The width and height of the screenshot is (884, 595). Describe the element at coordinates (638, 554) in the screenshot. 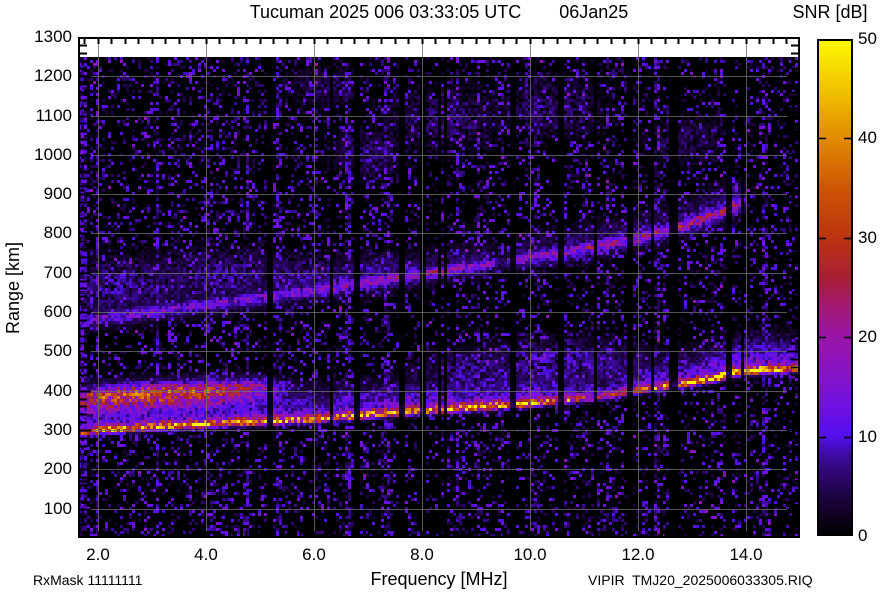

I see `x-tick-label: 12.0` at that location.